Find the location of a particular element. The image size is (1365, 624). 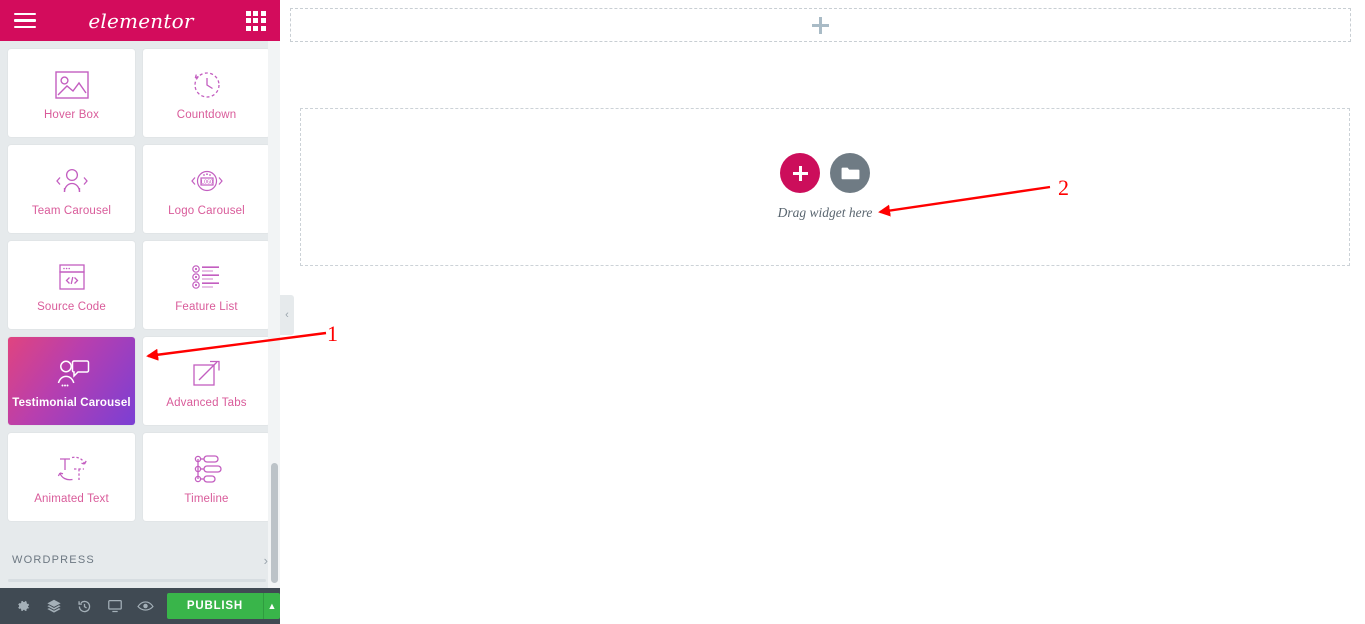

logo-carousel-icon: LOGO is located at coordinates (207, 181).